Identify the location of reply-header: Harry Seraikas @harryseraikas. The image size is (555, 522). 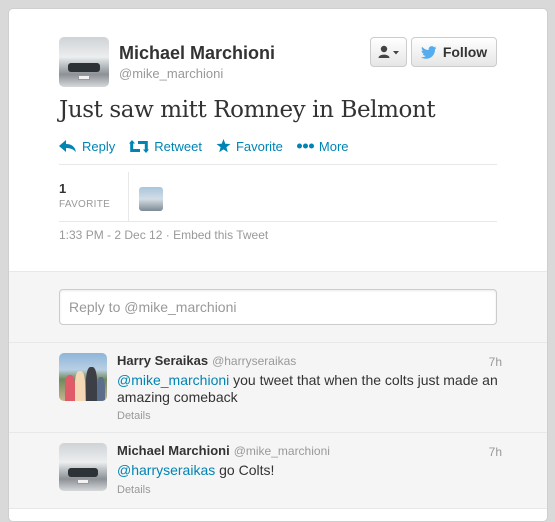
(206, 360).